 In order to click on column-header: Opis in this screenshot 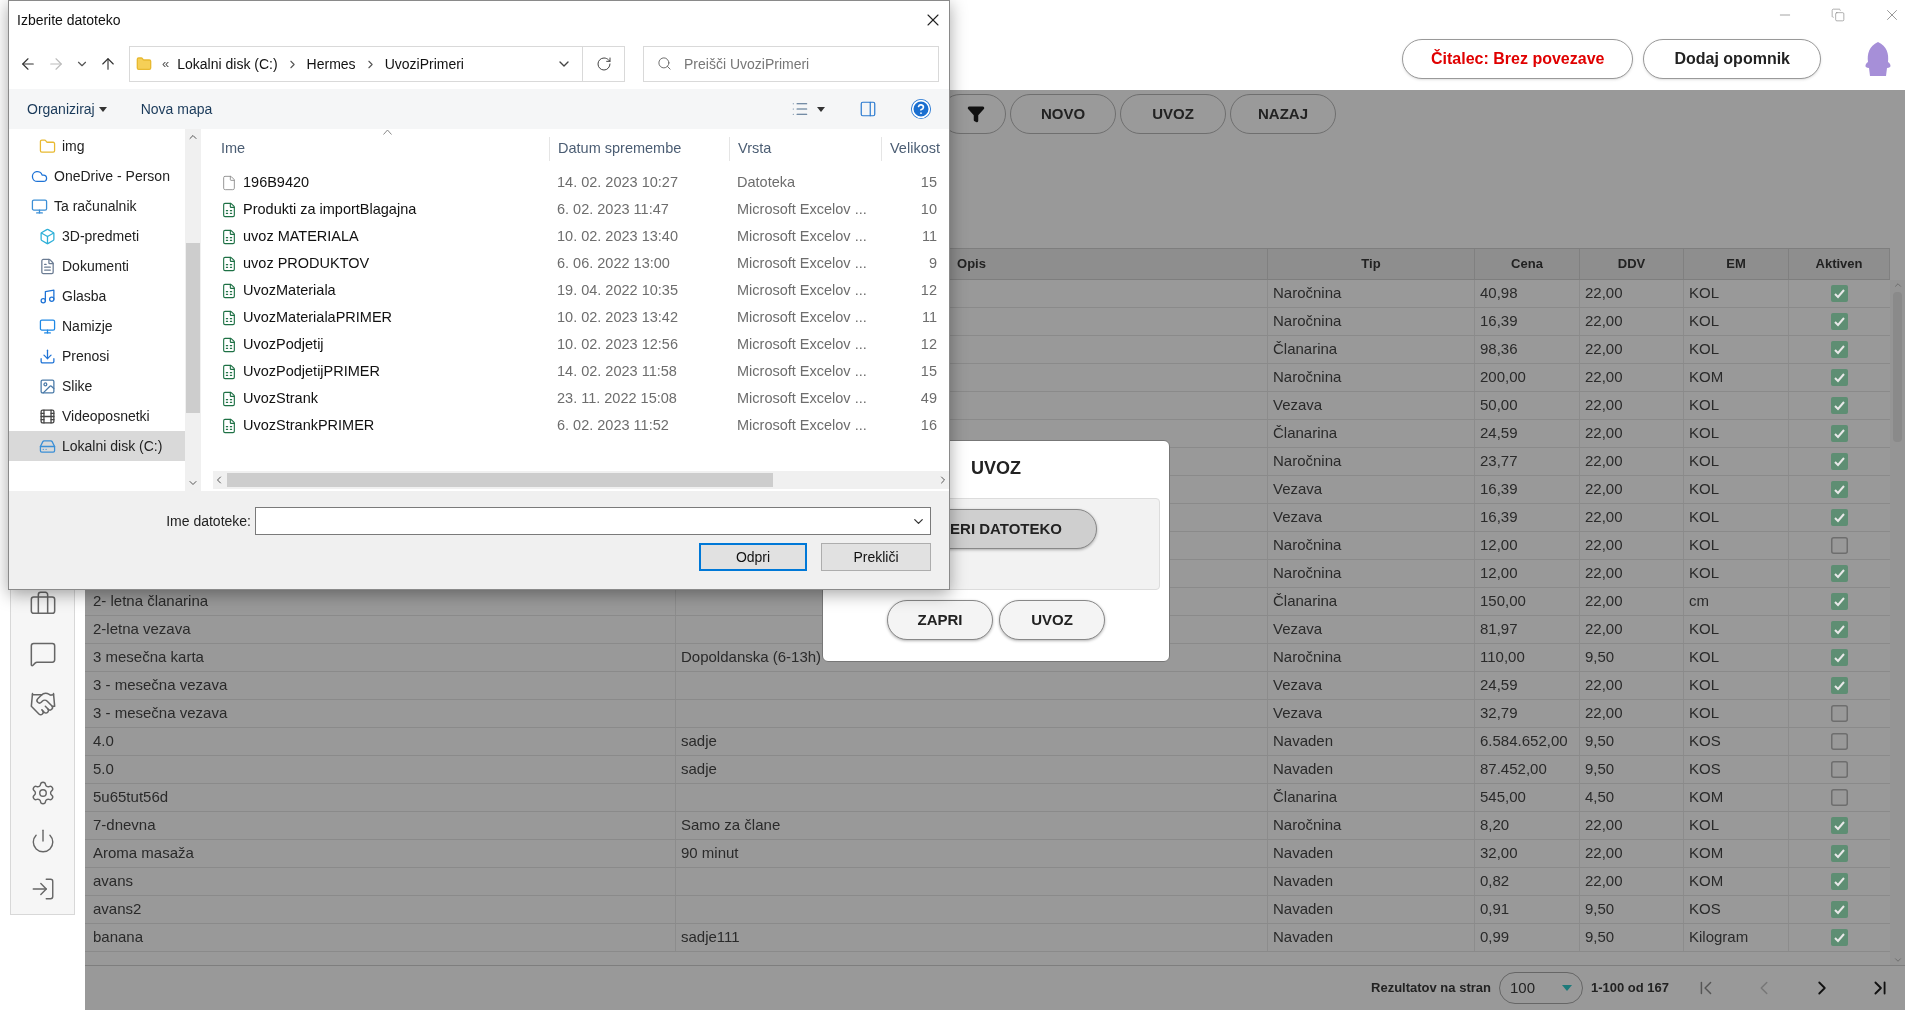, I will do `click(971, 264)`.